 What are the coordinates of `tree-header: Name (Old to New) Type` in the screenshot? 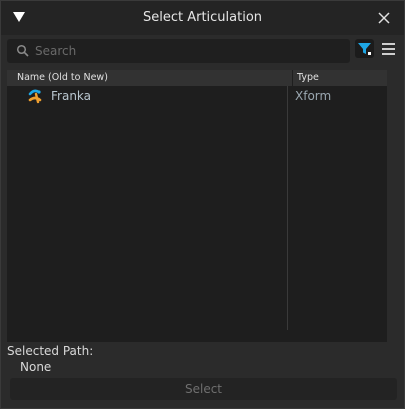 It's located at (197, 78).